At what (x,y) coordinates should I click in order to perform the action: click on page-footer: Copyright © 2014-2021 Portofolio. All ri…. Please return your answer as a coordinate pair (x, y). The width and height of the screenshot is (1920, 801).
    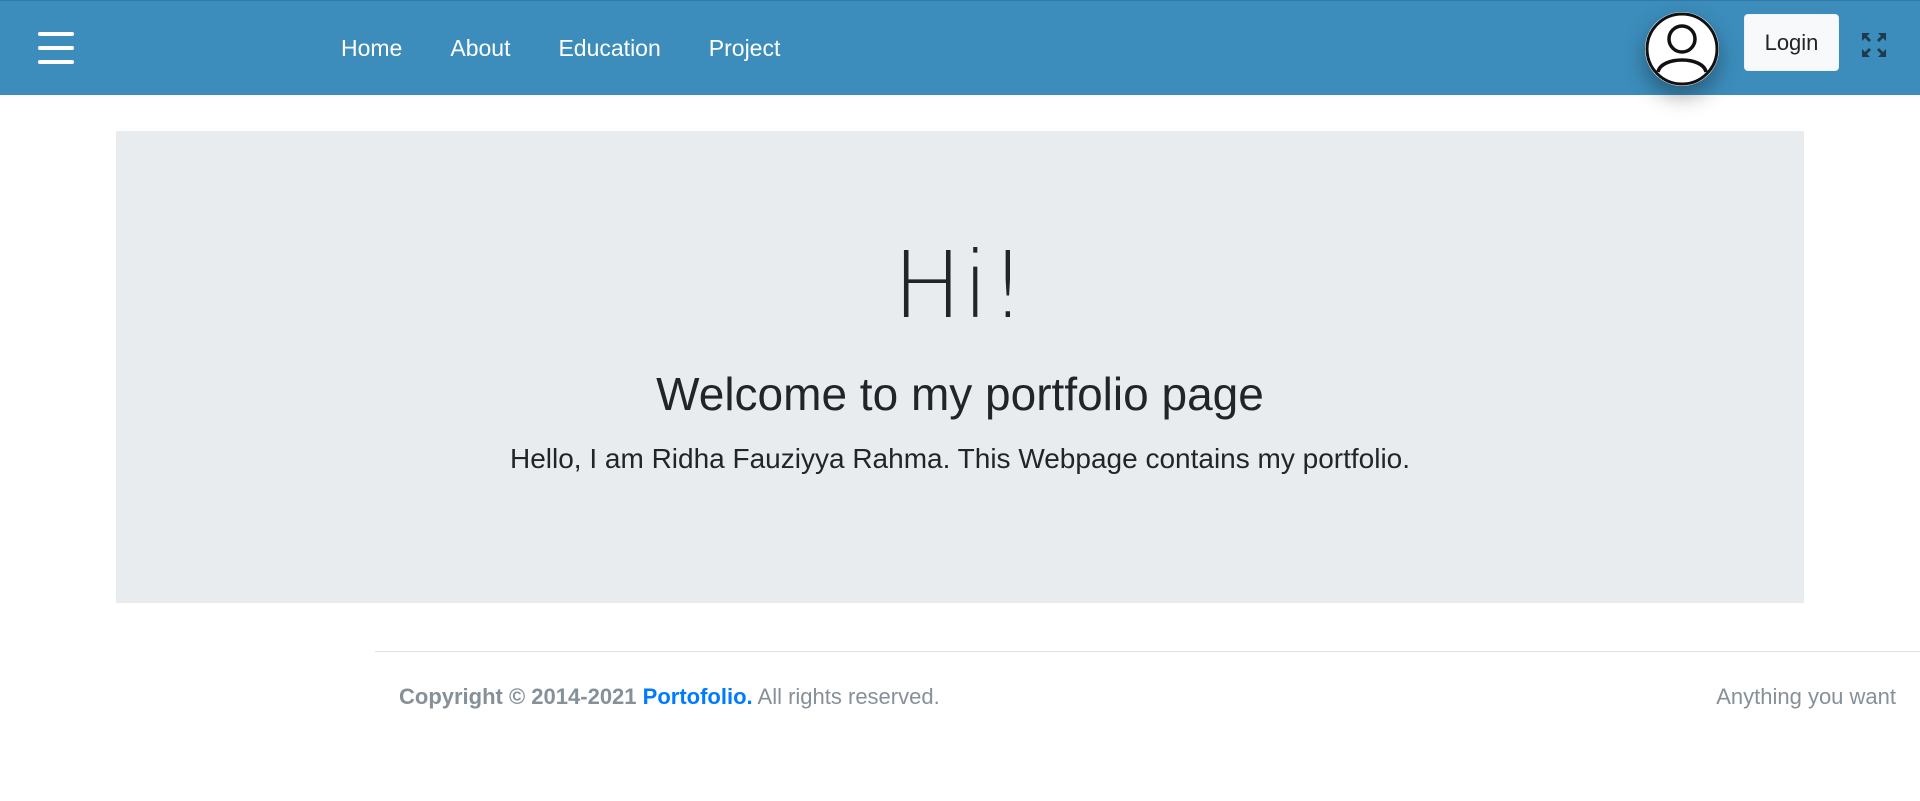
    Looking at the image, I should click on (1147, 691).